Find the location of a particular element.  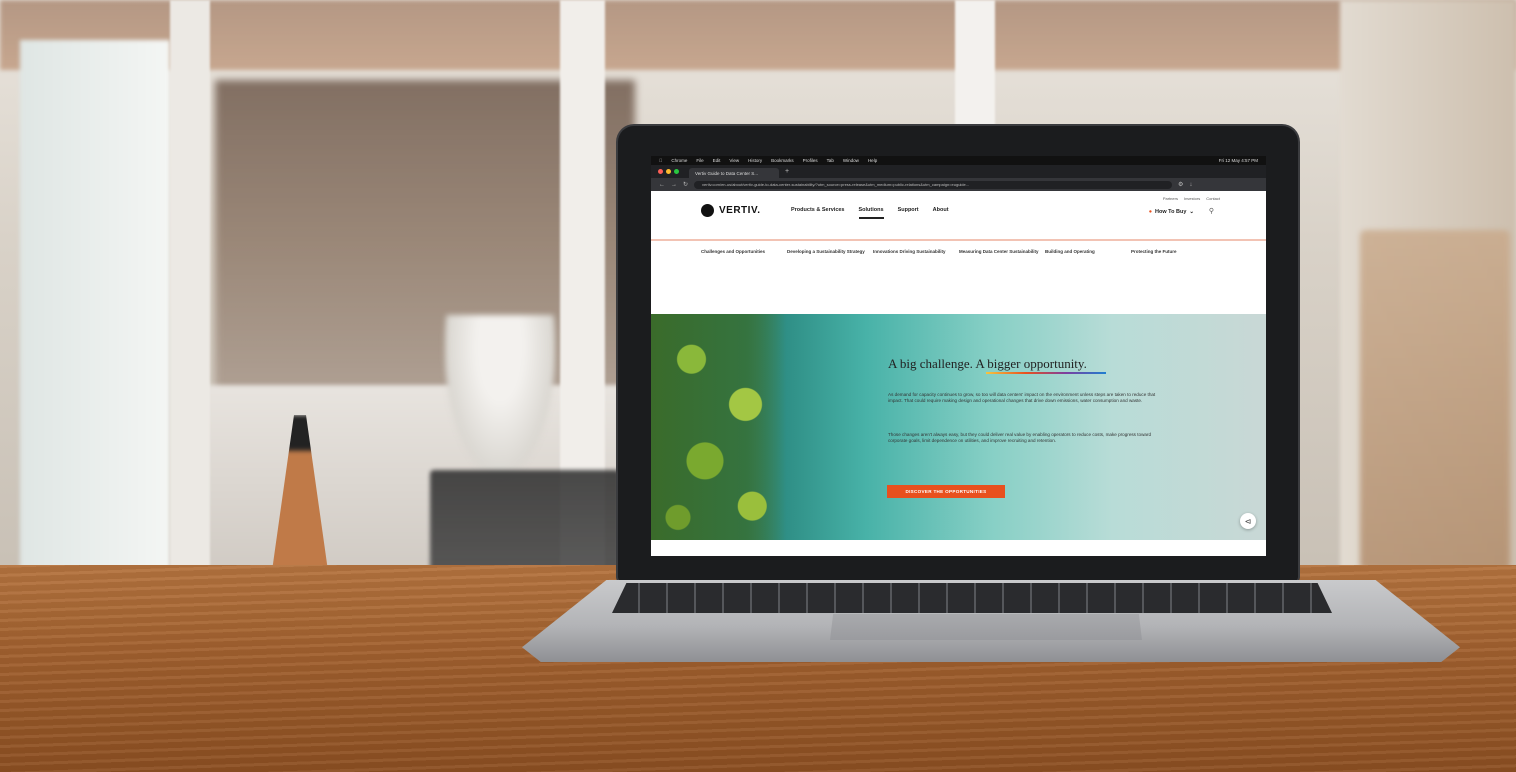

subnav-challenges: Challenges and Opportunities is located at coordinates (744, 251).